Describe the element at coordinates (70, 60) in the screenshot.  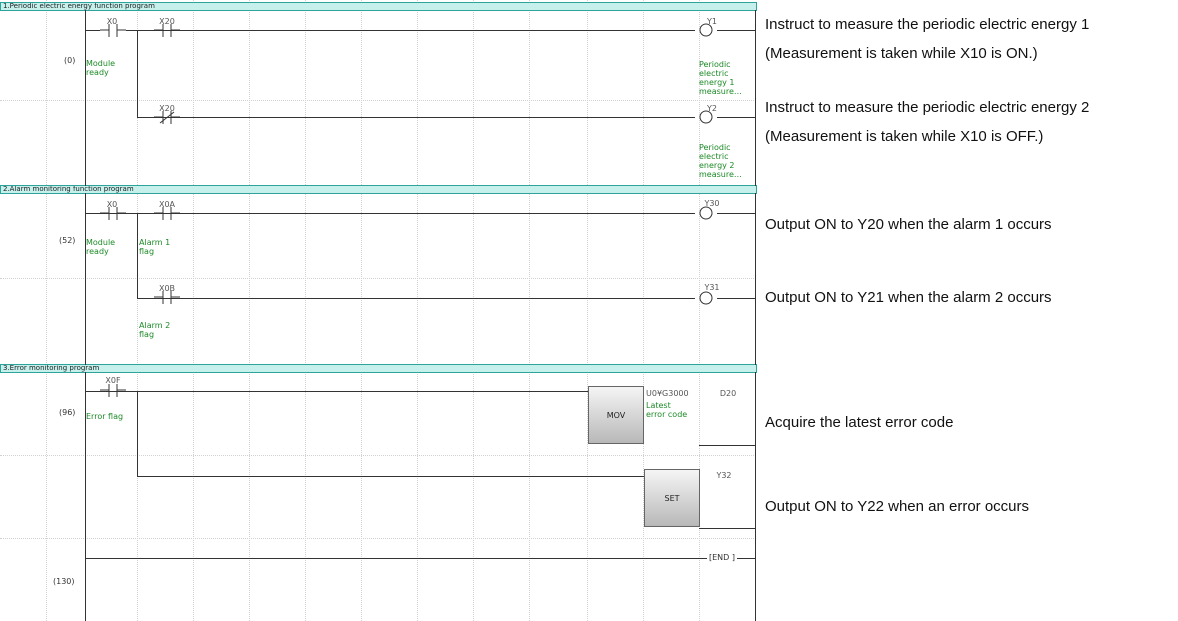
I see `step-number: (0)` at that location.